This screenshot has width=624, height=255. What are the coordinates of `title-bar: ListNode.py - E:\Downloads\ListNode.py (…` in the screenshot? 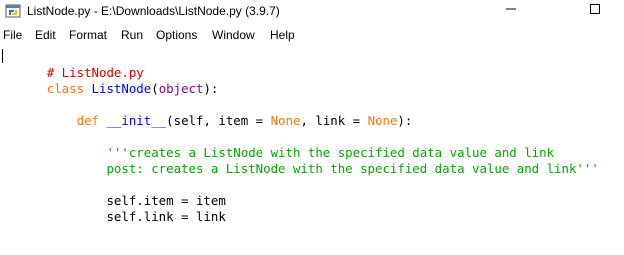 It's located at (312, 11).